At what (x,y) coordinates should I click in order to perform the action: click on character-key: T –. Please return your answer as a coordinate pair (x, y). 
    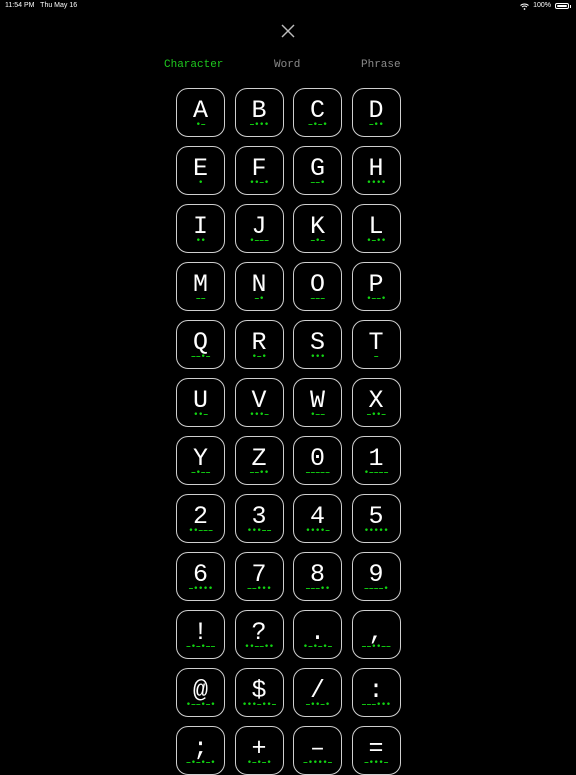
    Looking at the image, I should click on (376, 344).